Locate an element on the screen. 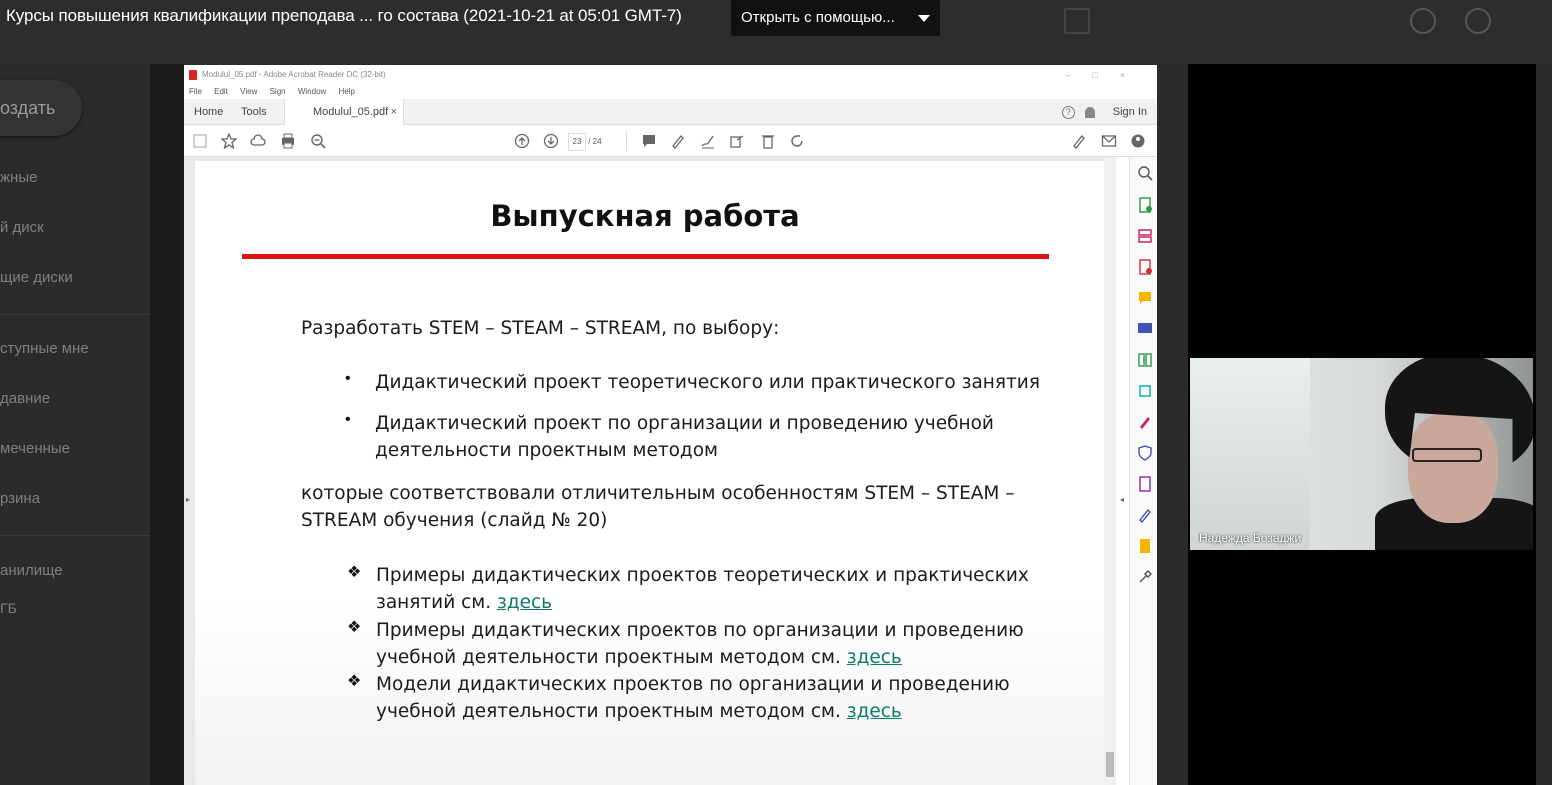 This screenshot has width=1552, height=785. tab-document: Modulul_05.pdf × is located at coordinates (344, 112).